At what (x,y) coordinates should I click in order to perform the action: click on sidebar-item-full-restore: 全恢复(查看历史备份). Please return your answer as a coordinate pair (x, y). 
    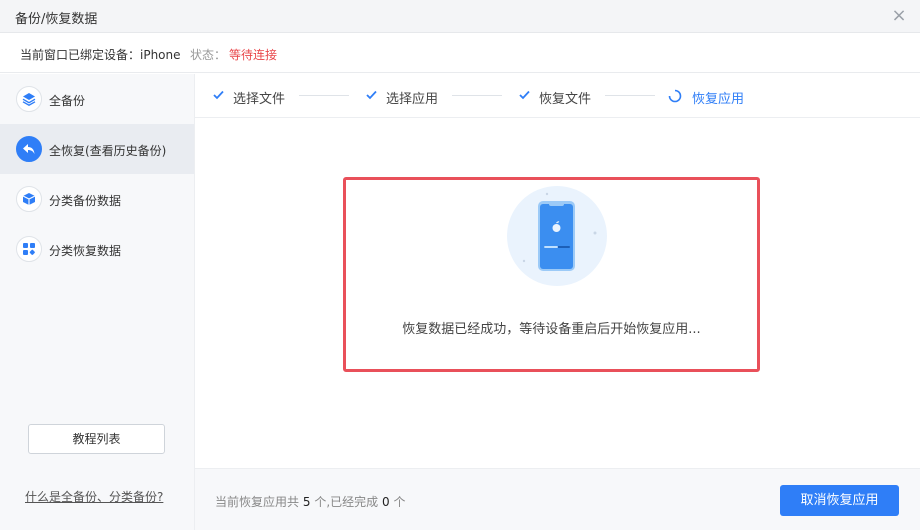
    Looking at the image, I should click on (97, 149).